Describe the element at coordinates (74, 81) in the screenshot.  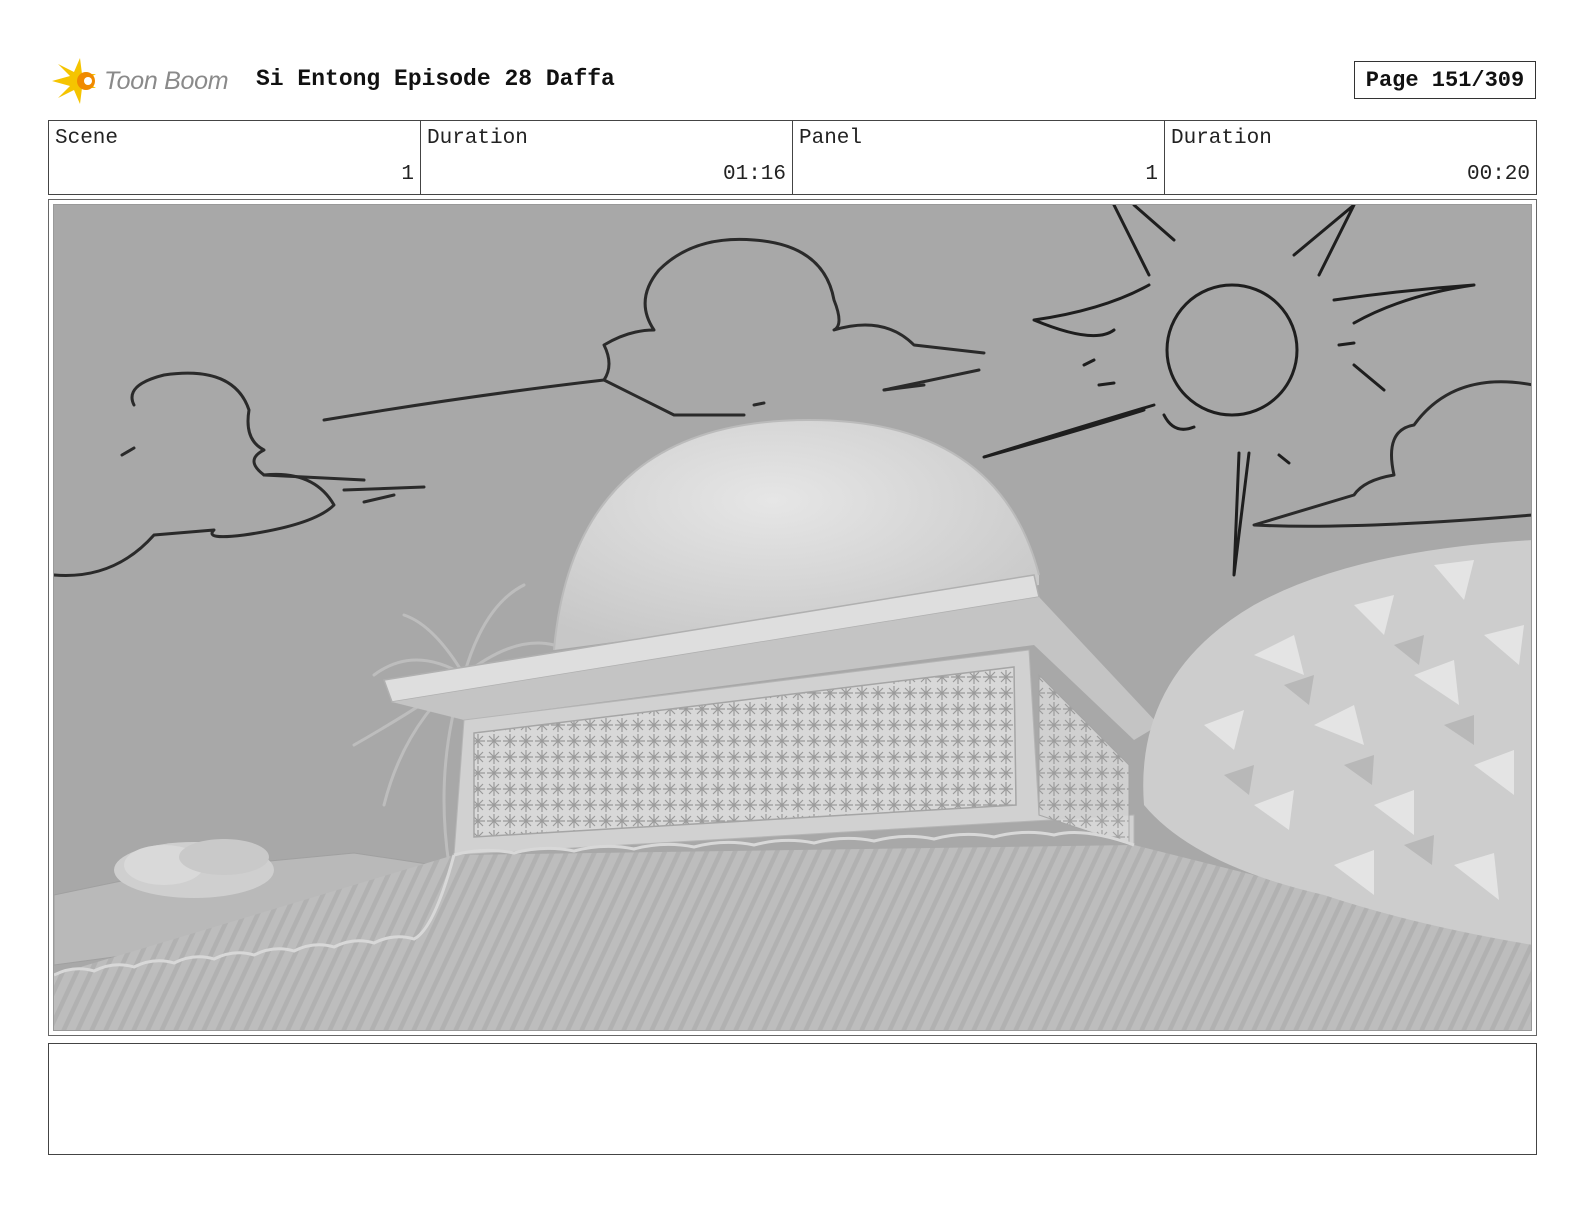
I see `starburst-logo-icon` at that location.